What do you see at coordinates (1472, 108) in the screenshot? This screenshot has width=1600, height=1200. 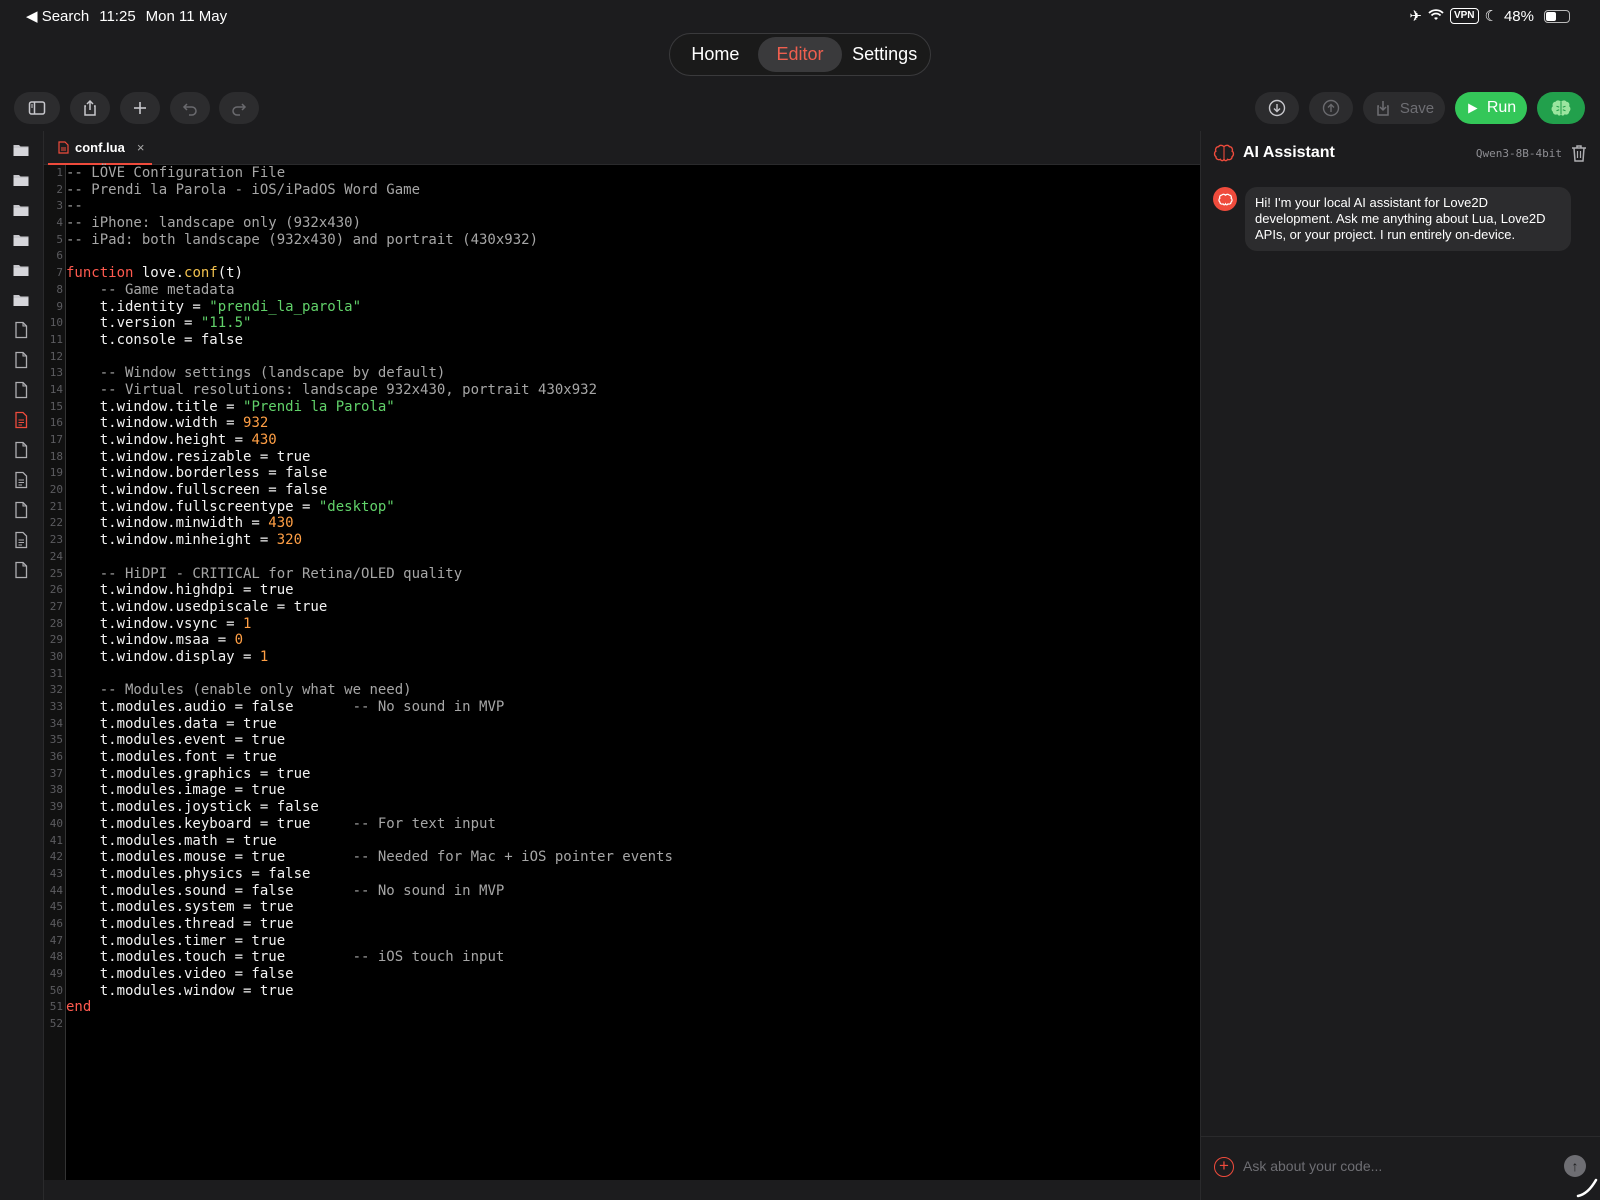 I see `play-icon` at bounding box center [1472, 108].